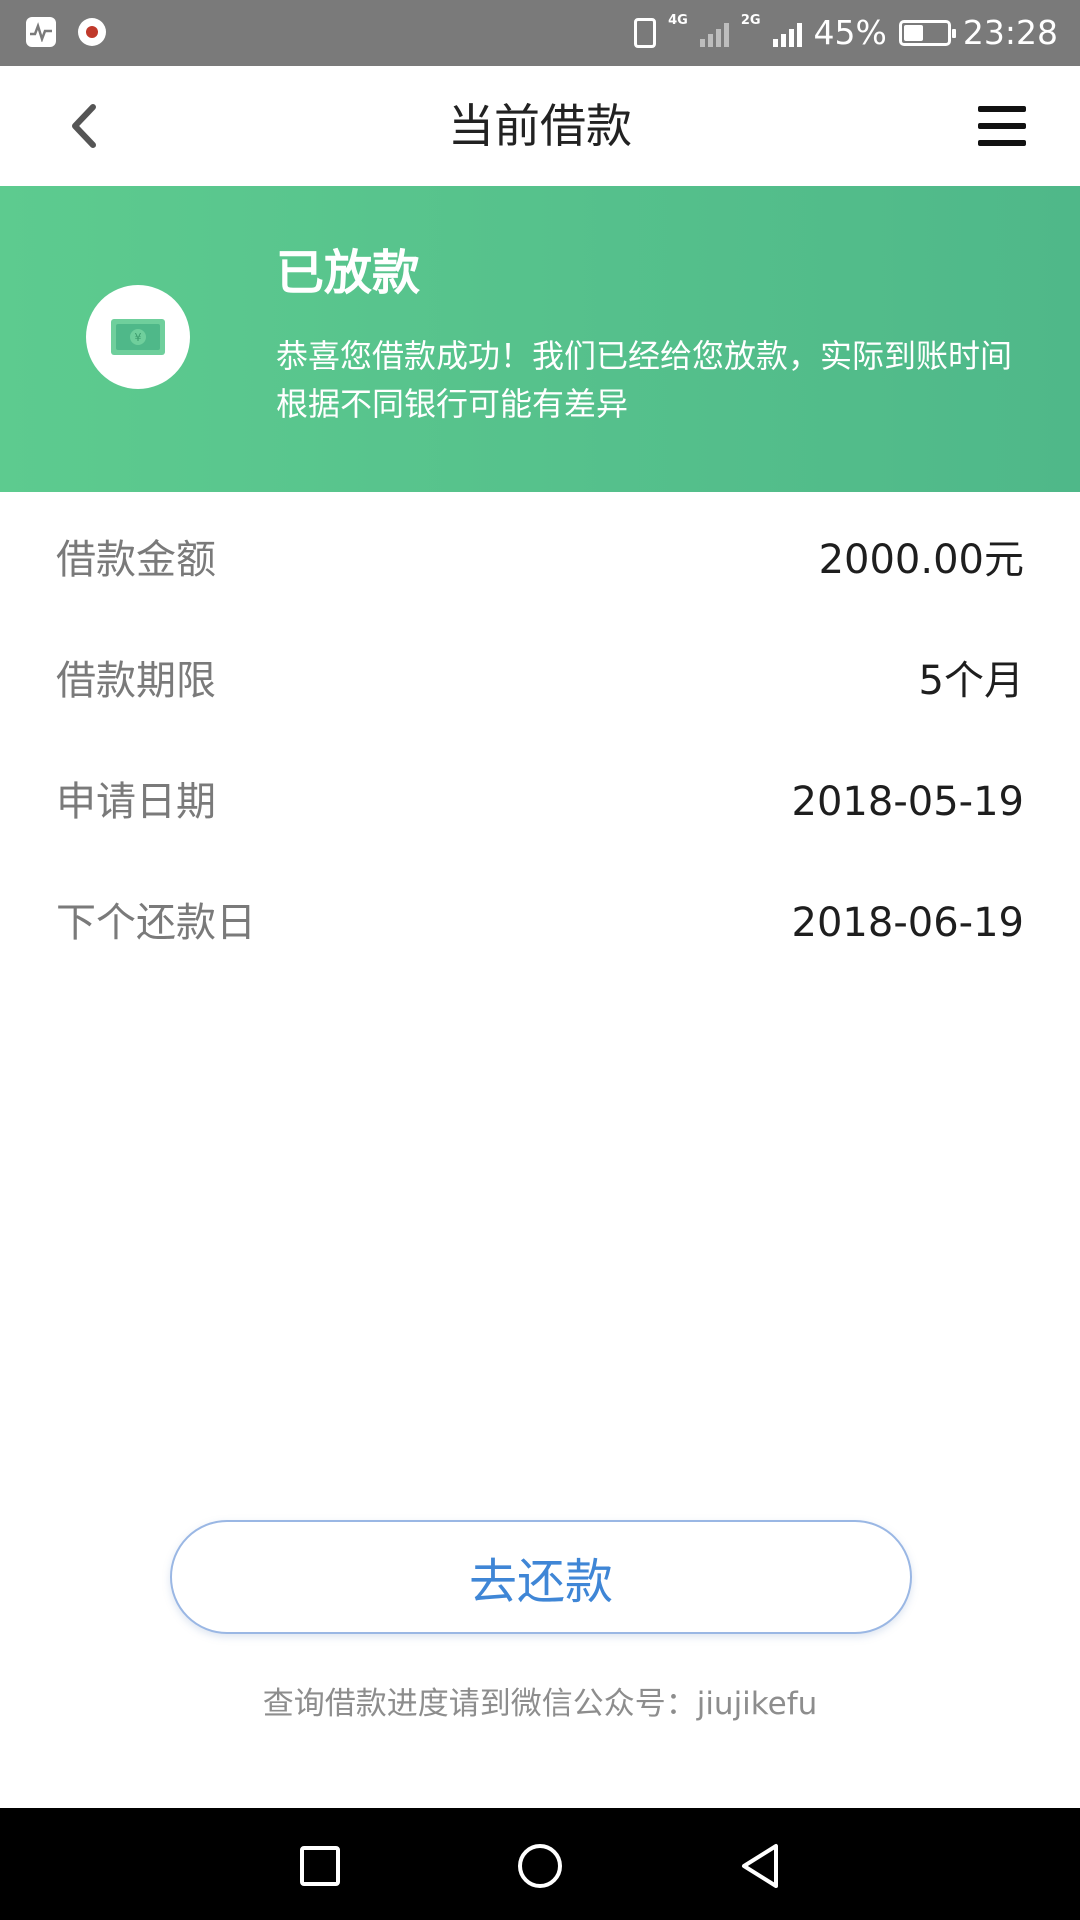 This screenshot has width=1080, height=1920. I want to click on money-bill-icon: ¥, so click(138, 337).